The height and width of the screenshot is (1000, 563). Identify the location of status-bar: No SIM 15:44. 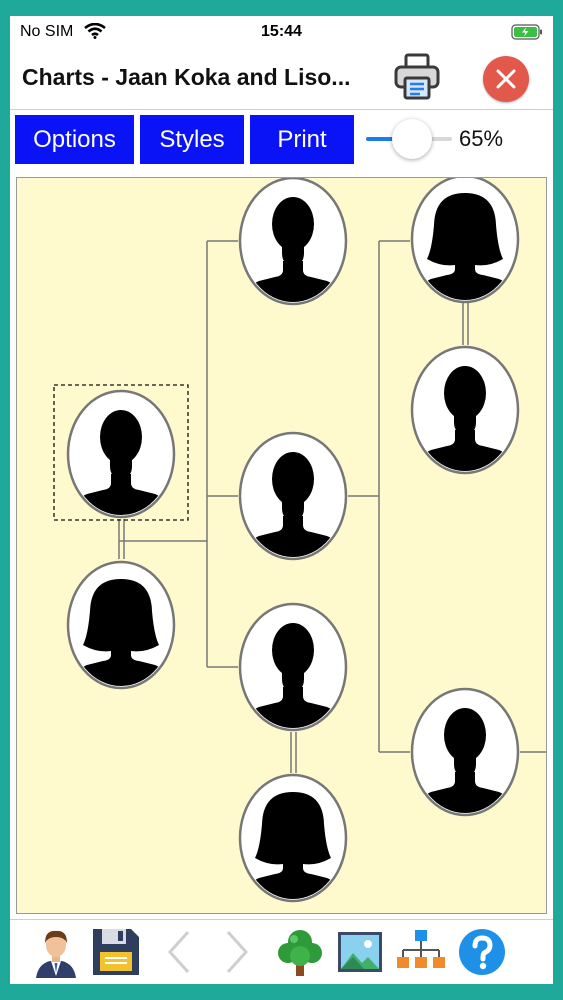
(281, 31).